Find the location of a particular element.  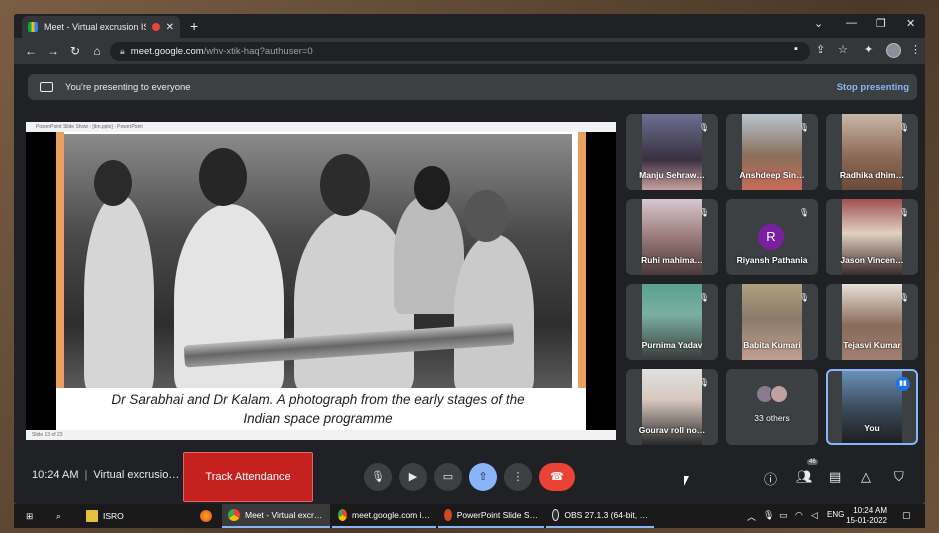

host-controls-icon: ⛉ is located at coordinates (899, 477).